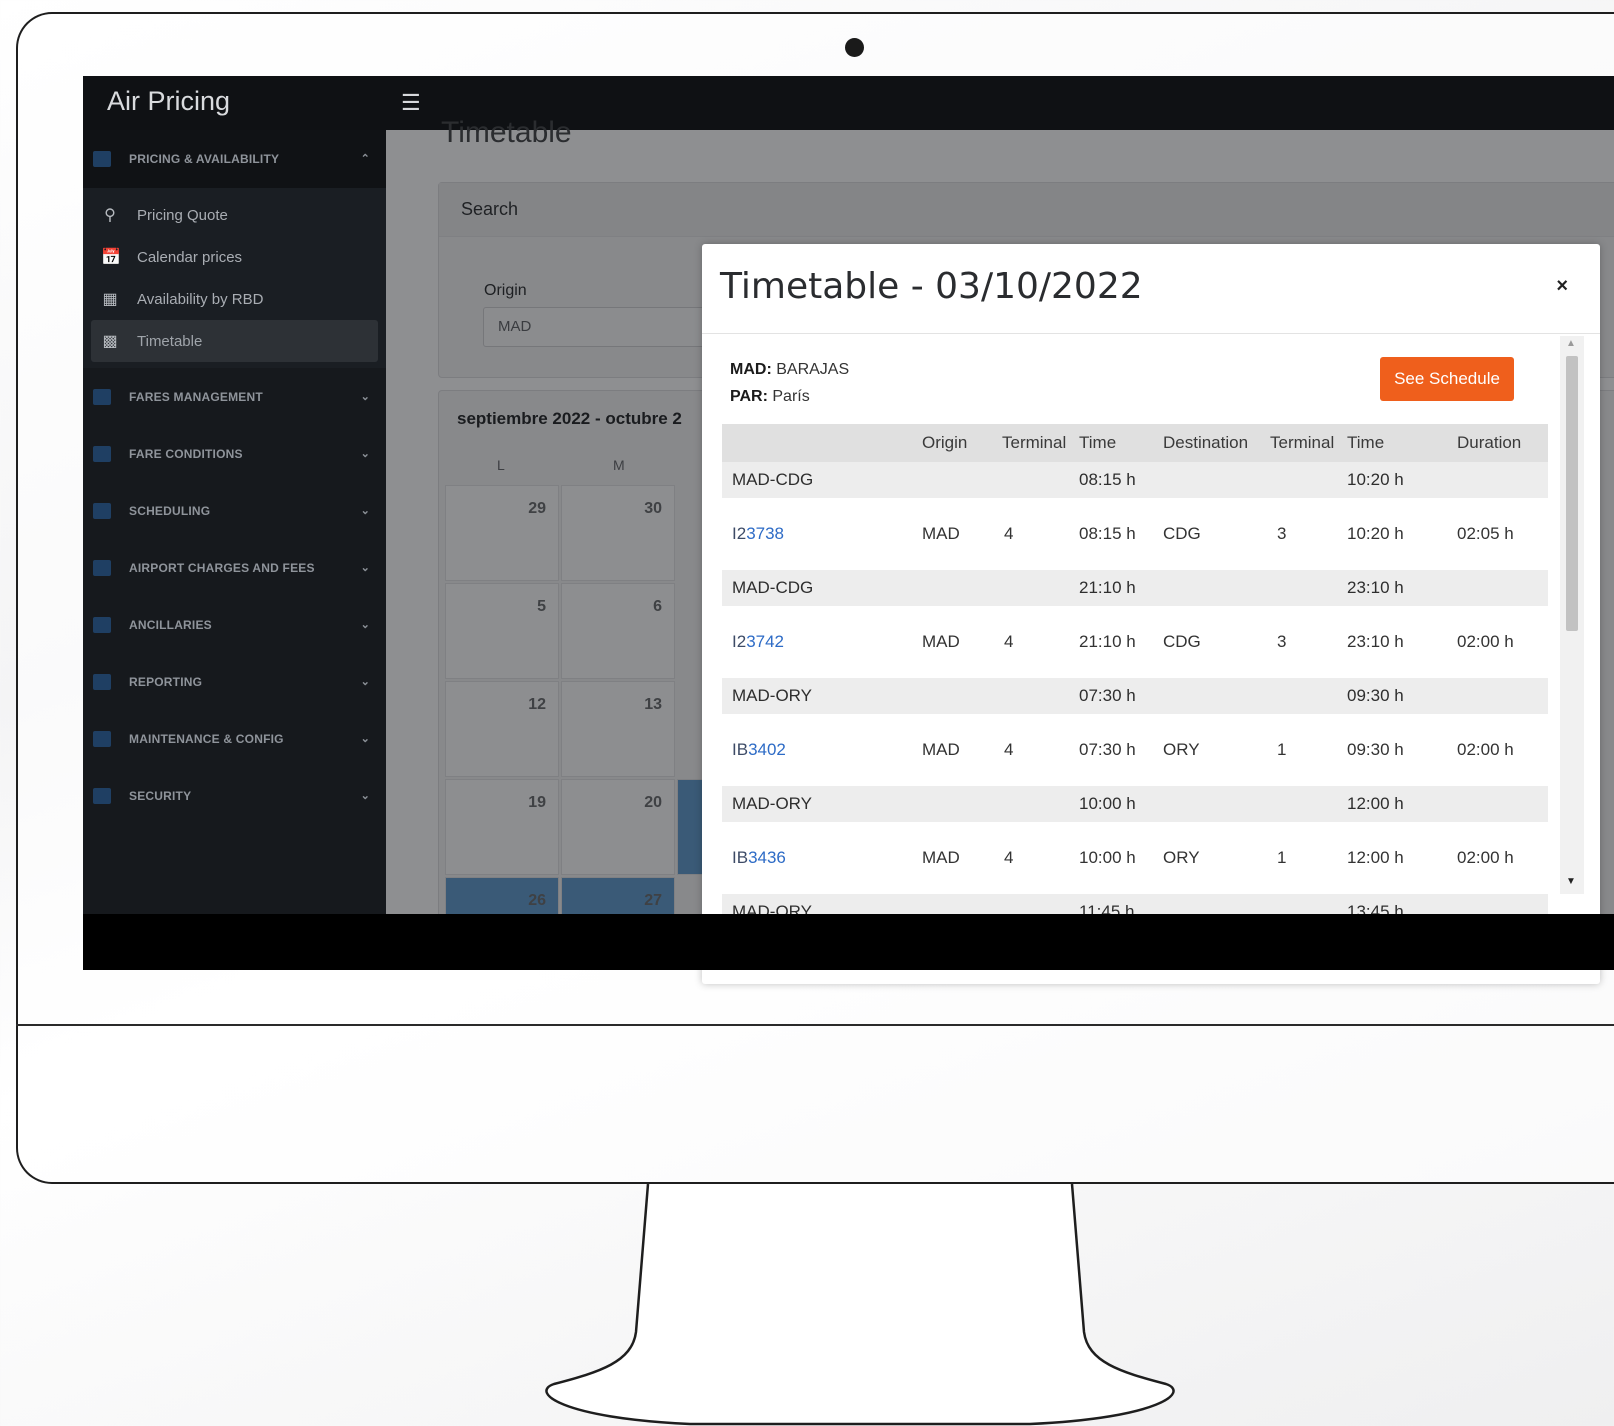  I want to click on weekday-label: L, so click(501, 465).